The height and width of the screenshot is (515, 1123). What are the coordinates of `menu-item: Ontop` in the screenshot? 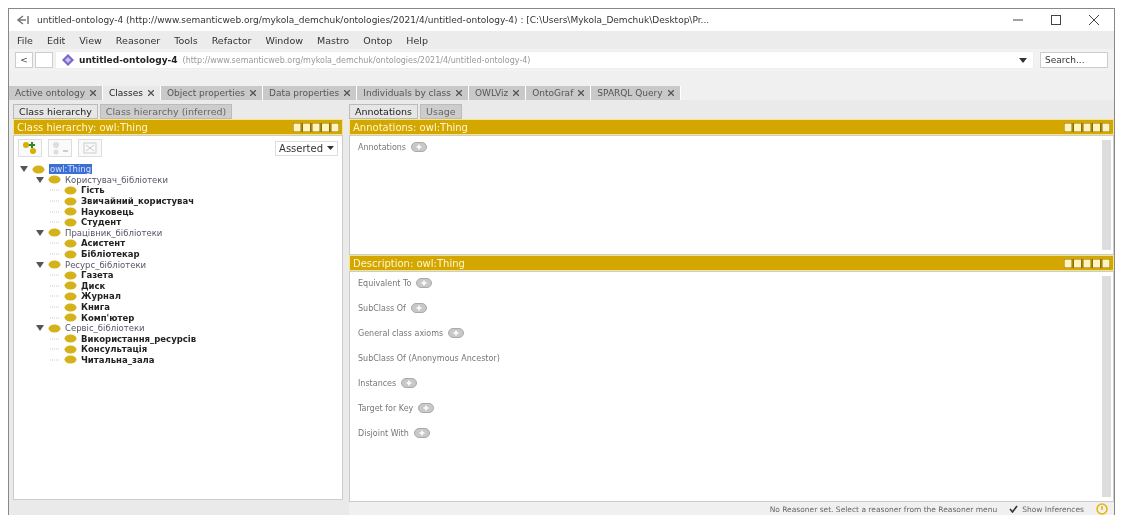 It's located at (378, 40).